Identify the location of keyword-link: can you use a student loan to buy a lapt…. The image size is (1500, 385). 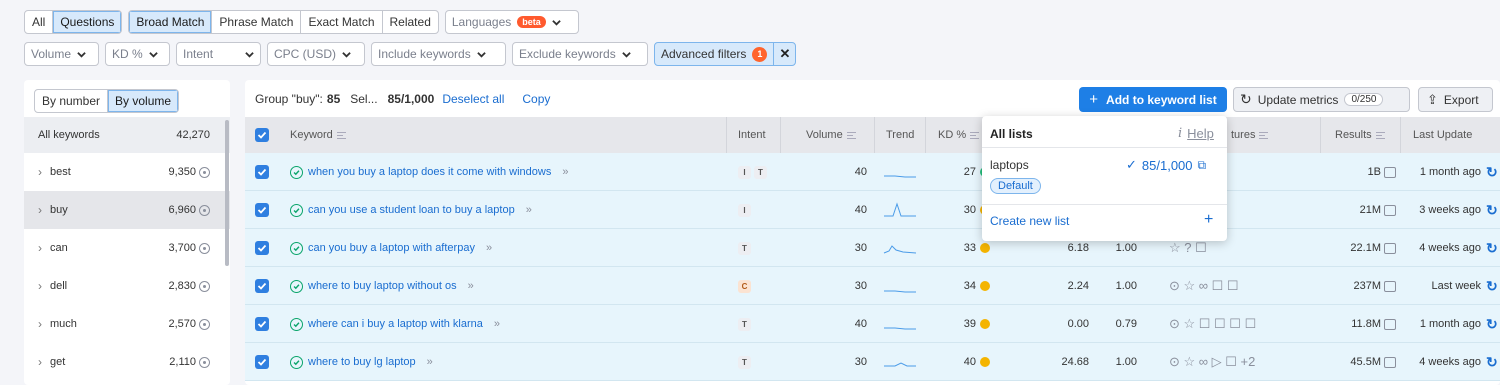
(411, 210).